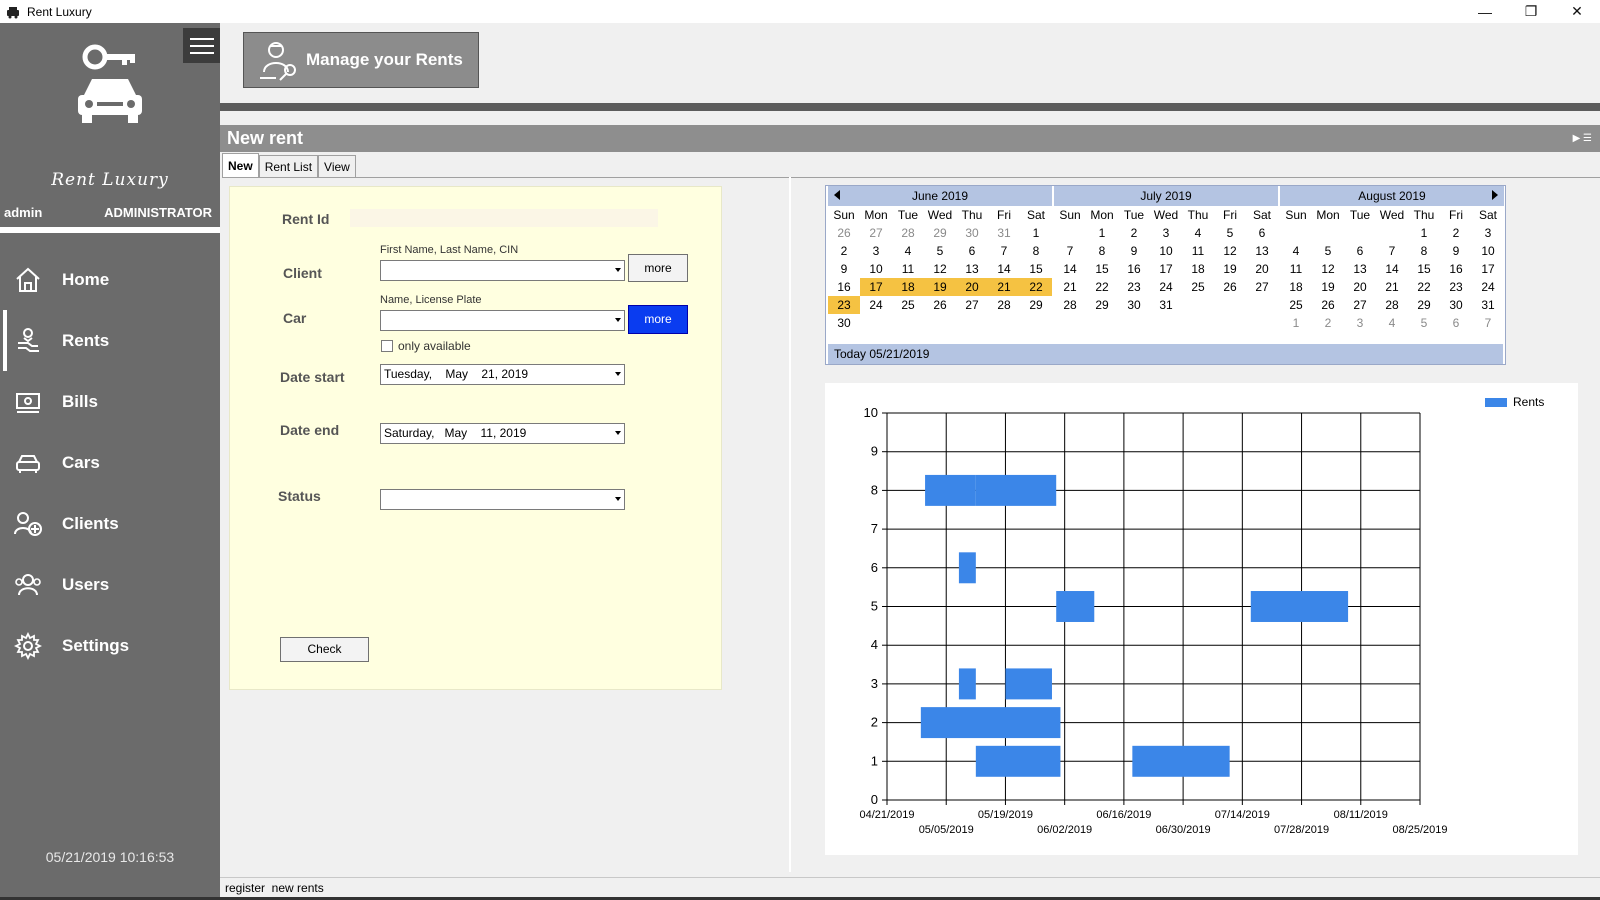 This screenshot has height=900, width=1600. What do you see at coordinates (837, 195) in the screenshot?
I see `calendar-prev-icon` at bounding box center [837, 195].